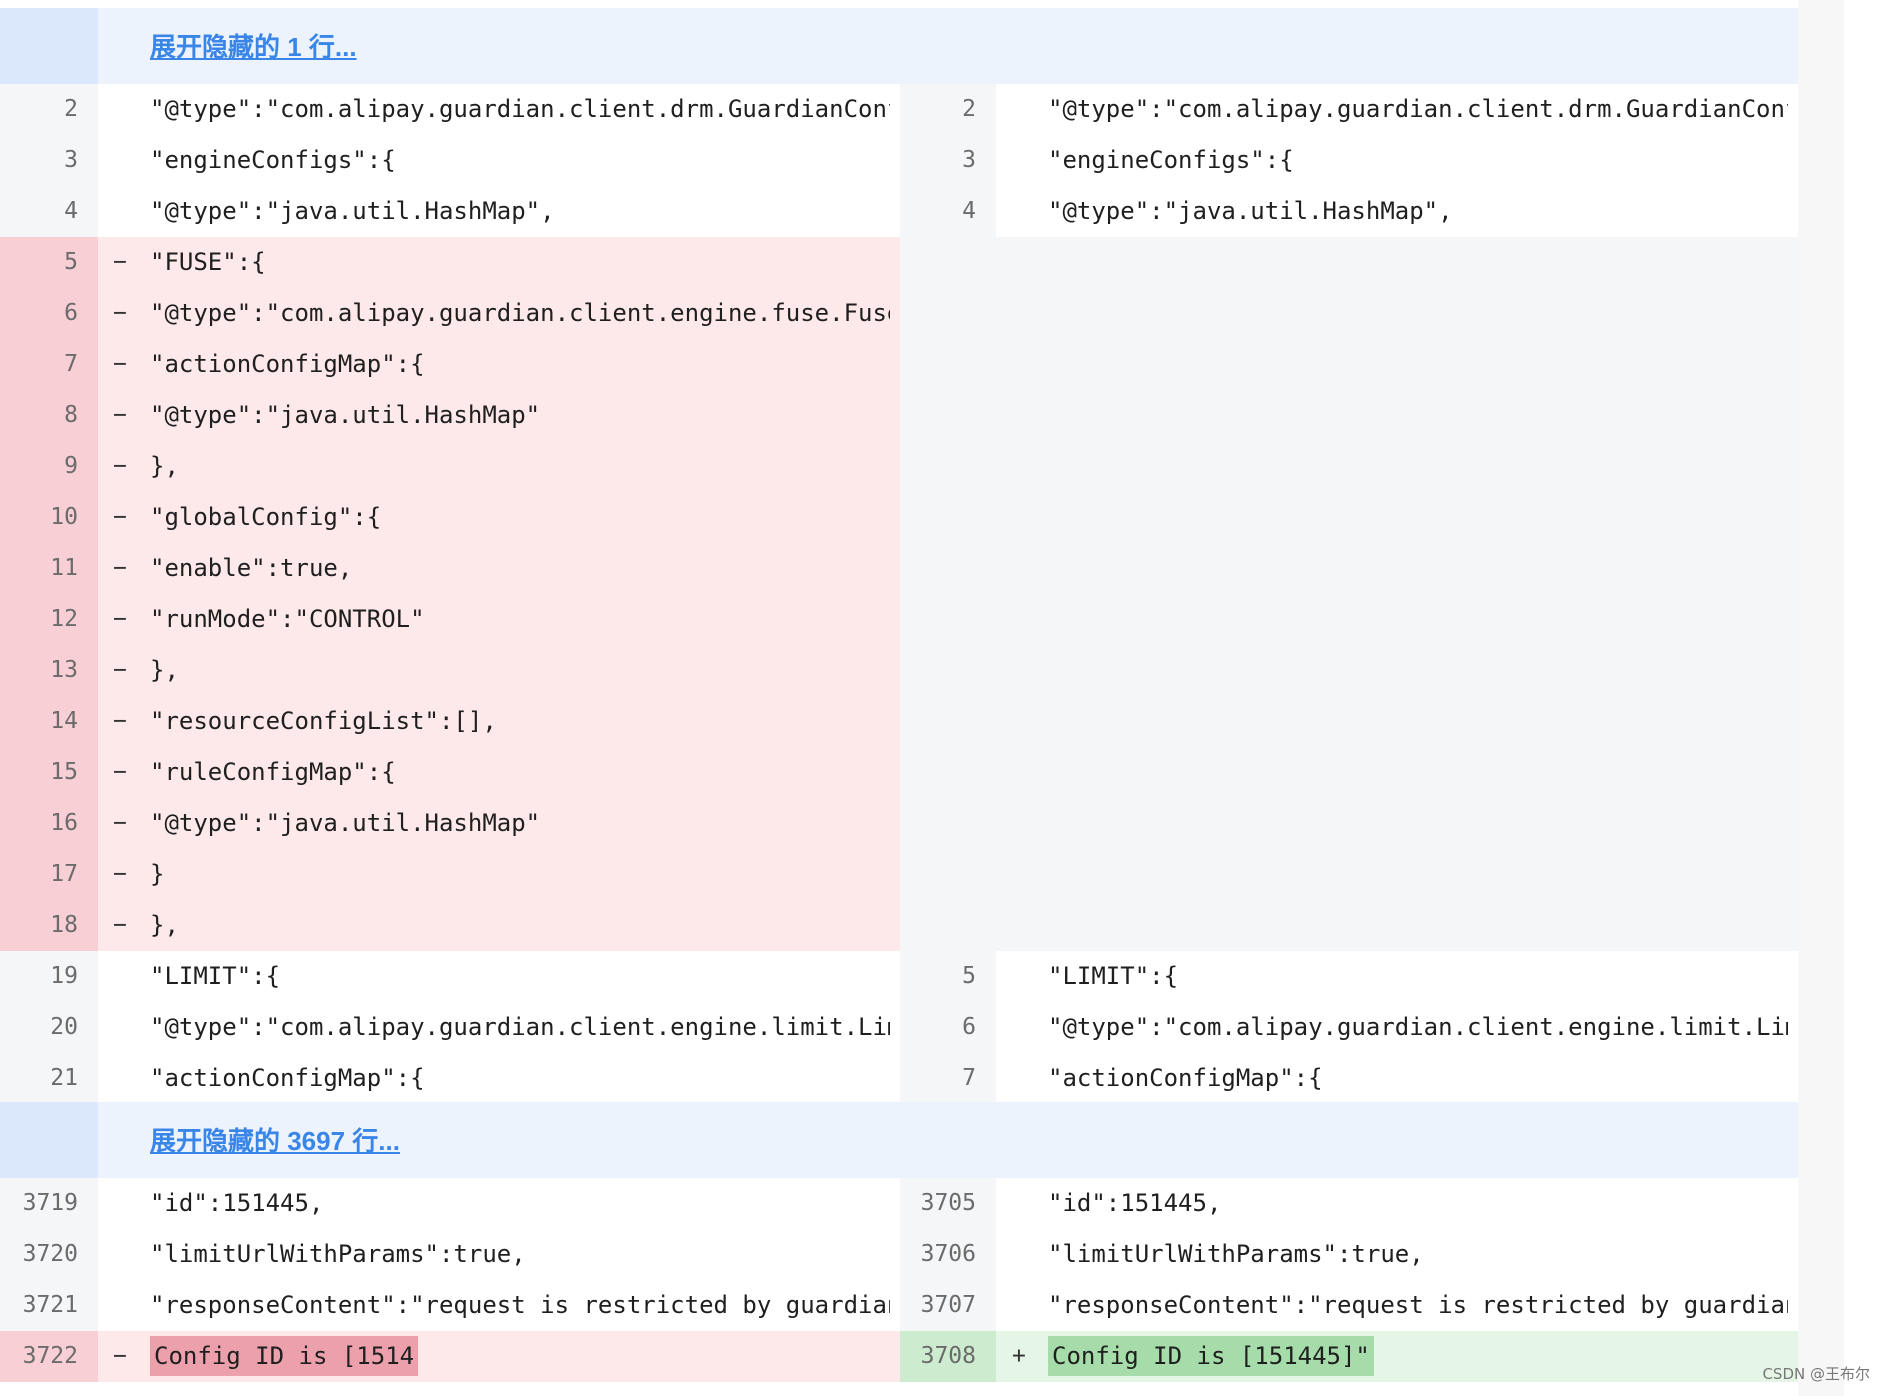  Describe the element at coordinates (948, 160) in the screenshot. I see `right-line-number: 3` at that location.